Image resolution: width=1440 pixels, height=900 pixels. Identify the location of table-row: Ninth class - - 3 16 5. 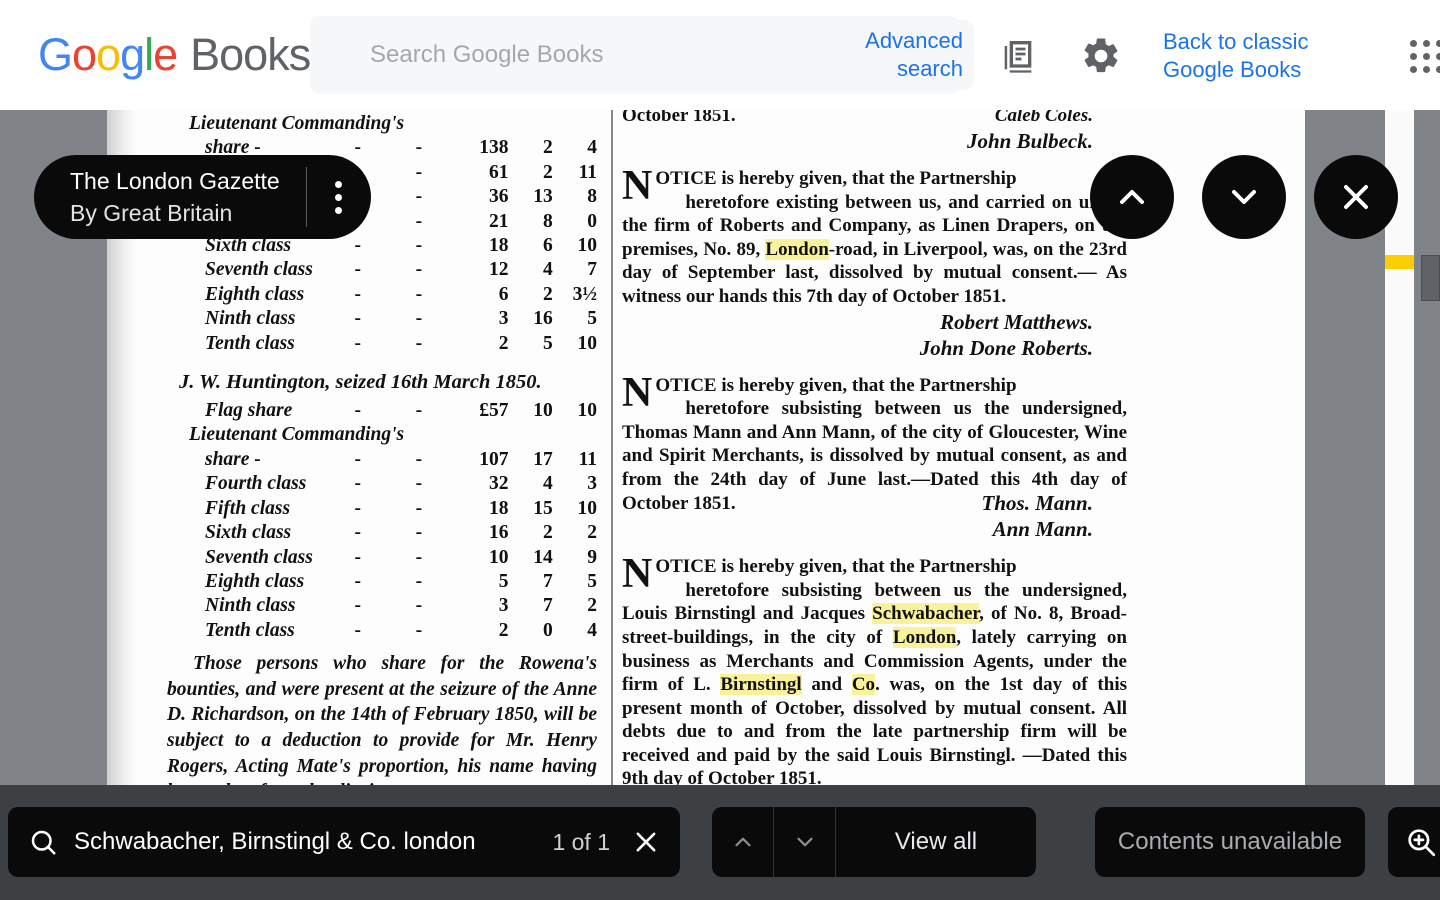
(382, 319).